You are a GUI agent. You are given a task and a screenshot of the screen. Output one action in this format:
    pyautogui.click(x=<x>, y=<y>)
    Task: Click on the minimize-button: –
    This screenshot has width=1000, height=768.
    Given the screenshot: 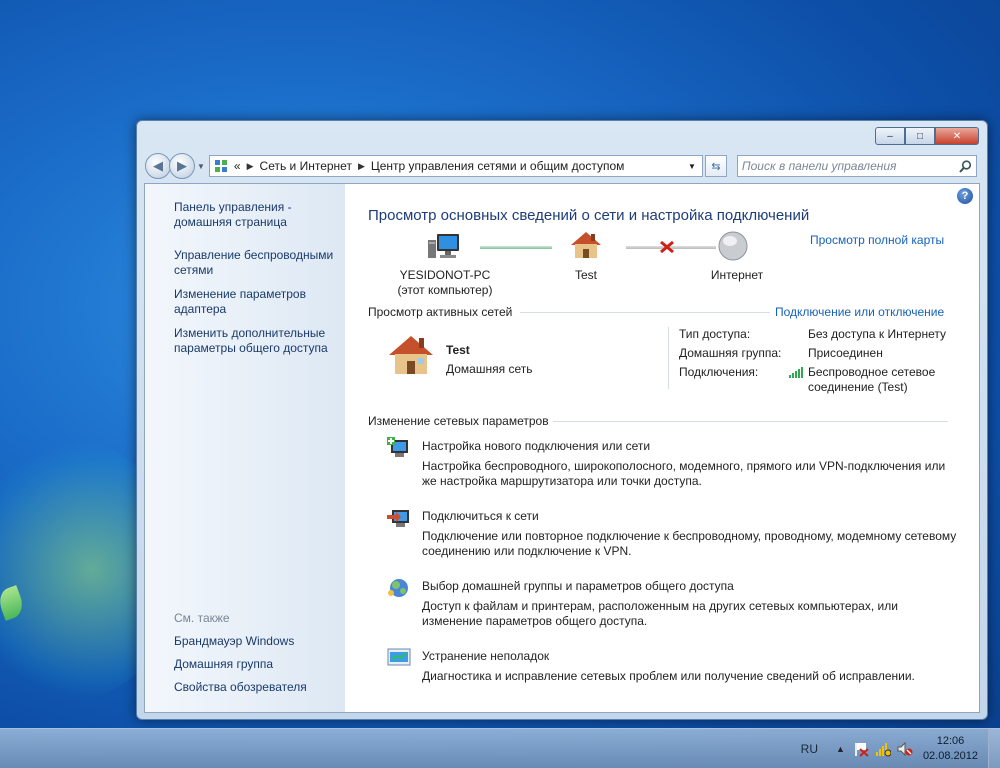 What is the action you would take?
    pyautogui.click(x=890, y=136)
    